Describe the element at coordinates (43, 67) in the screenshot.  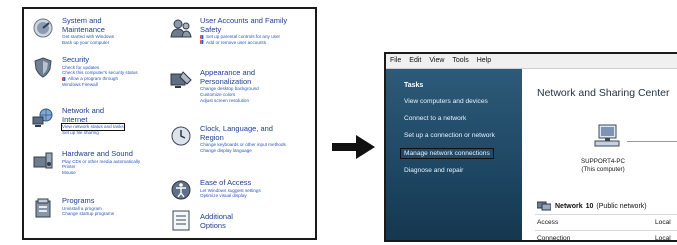
I see `security-shield-icon` at that location.